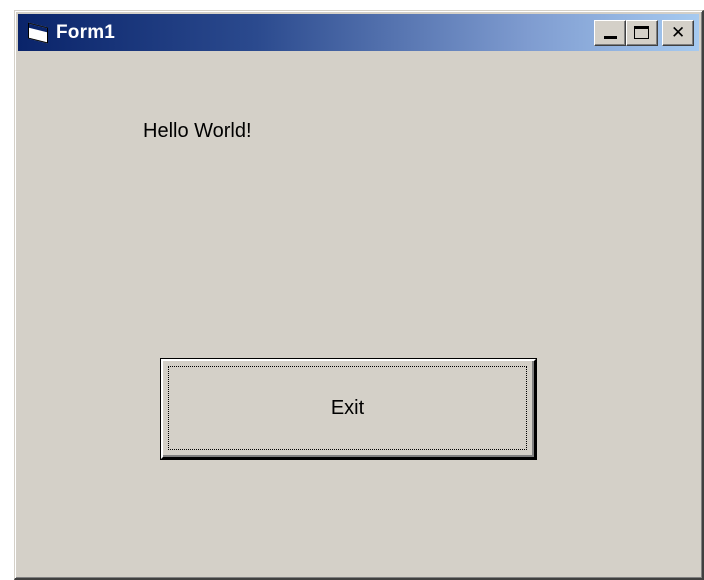  I want to click on title-bar: Form1 ✕, so click(358, 32).